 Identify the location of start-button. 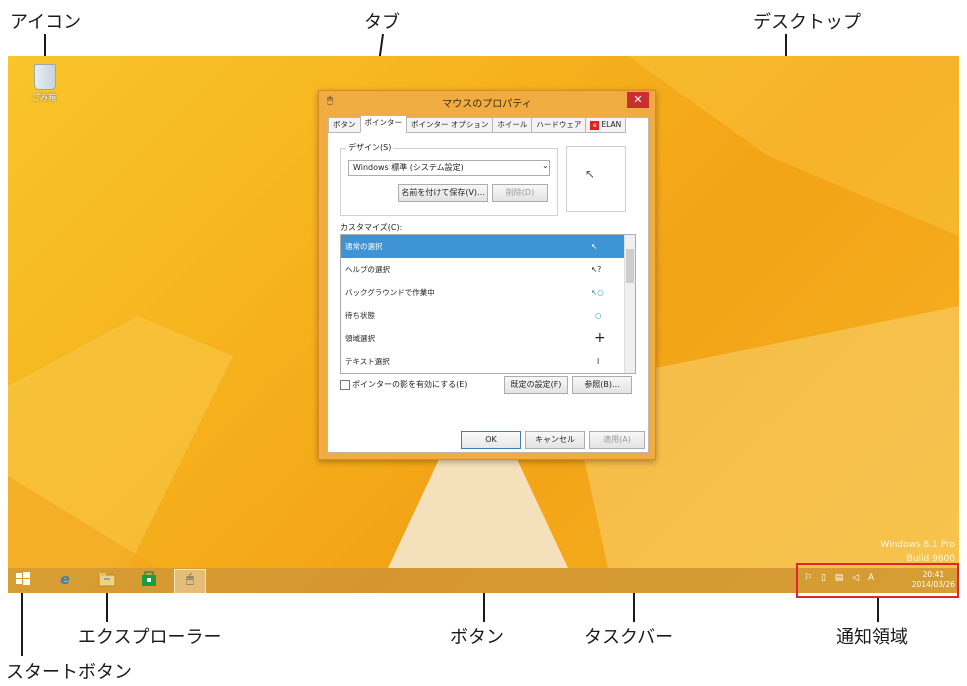
(23, 580).